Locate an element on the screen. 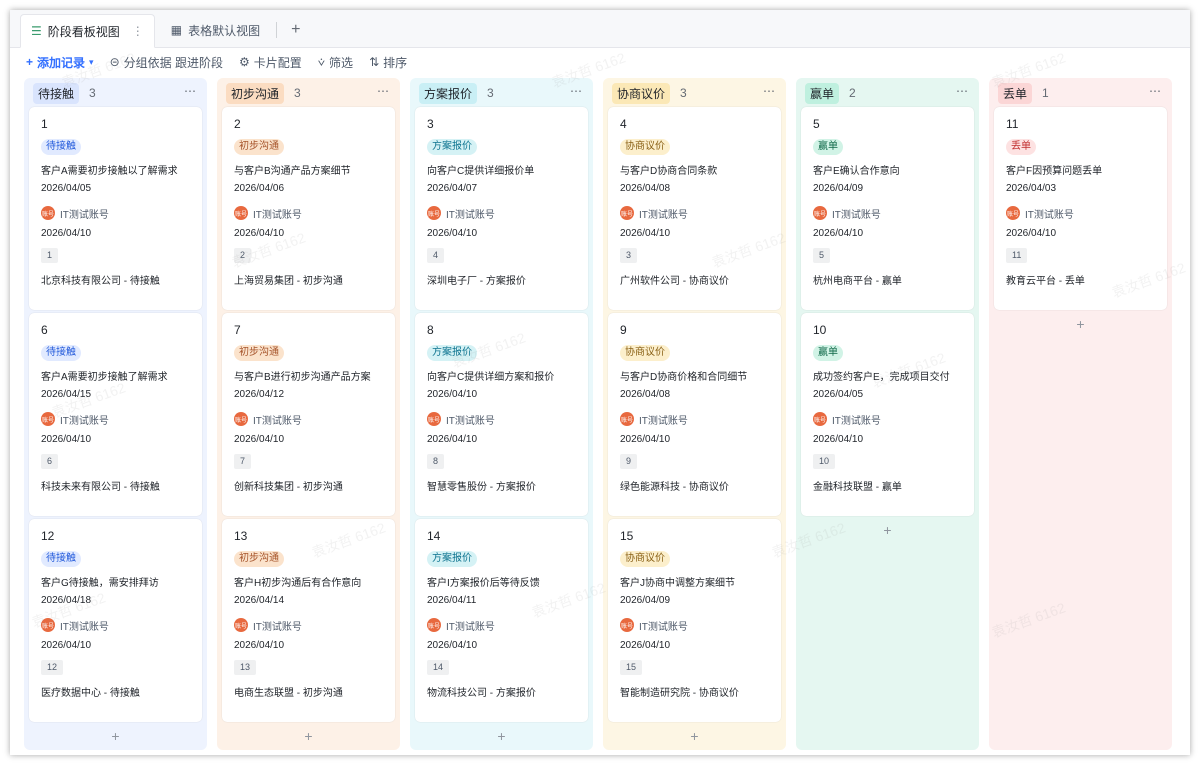 The width and height of the screenshot is (1200, 765). record-number: 15 is located at coordinates (627, 536).